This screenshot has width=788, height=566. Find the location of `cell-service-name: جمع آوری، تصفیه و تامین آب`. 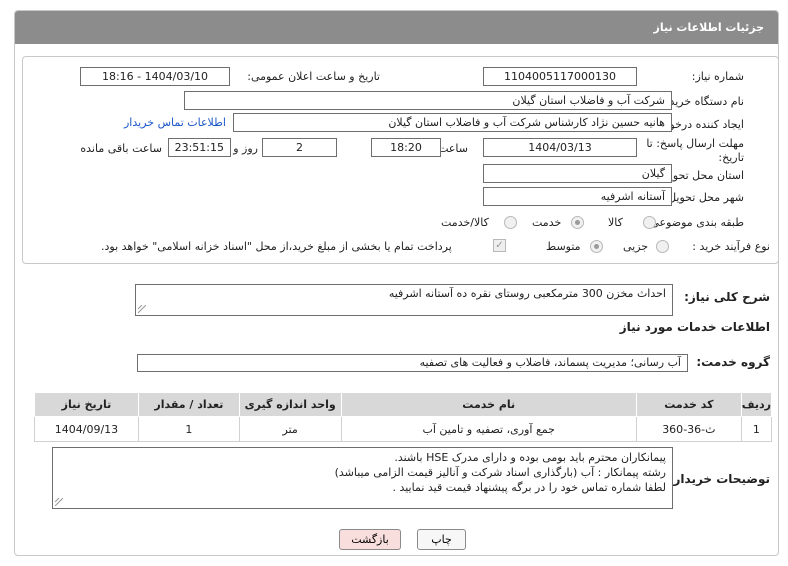

cell-service-name: جمع آوری، تصفیه و تامین آب is located at coordinates (488, 429).